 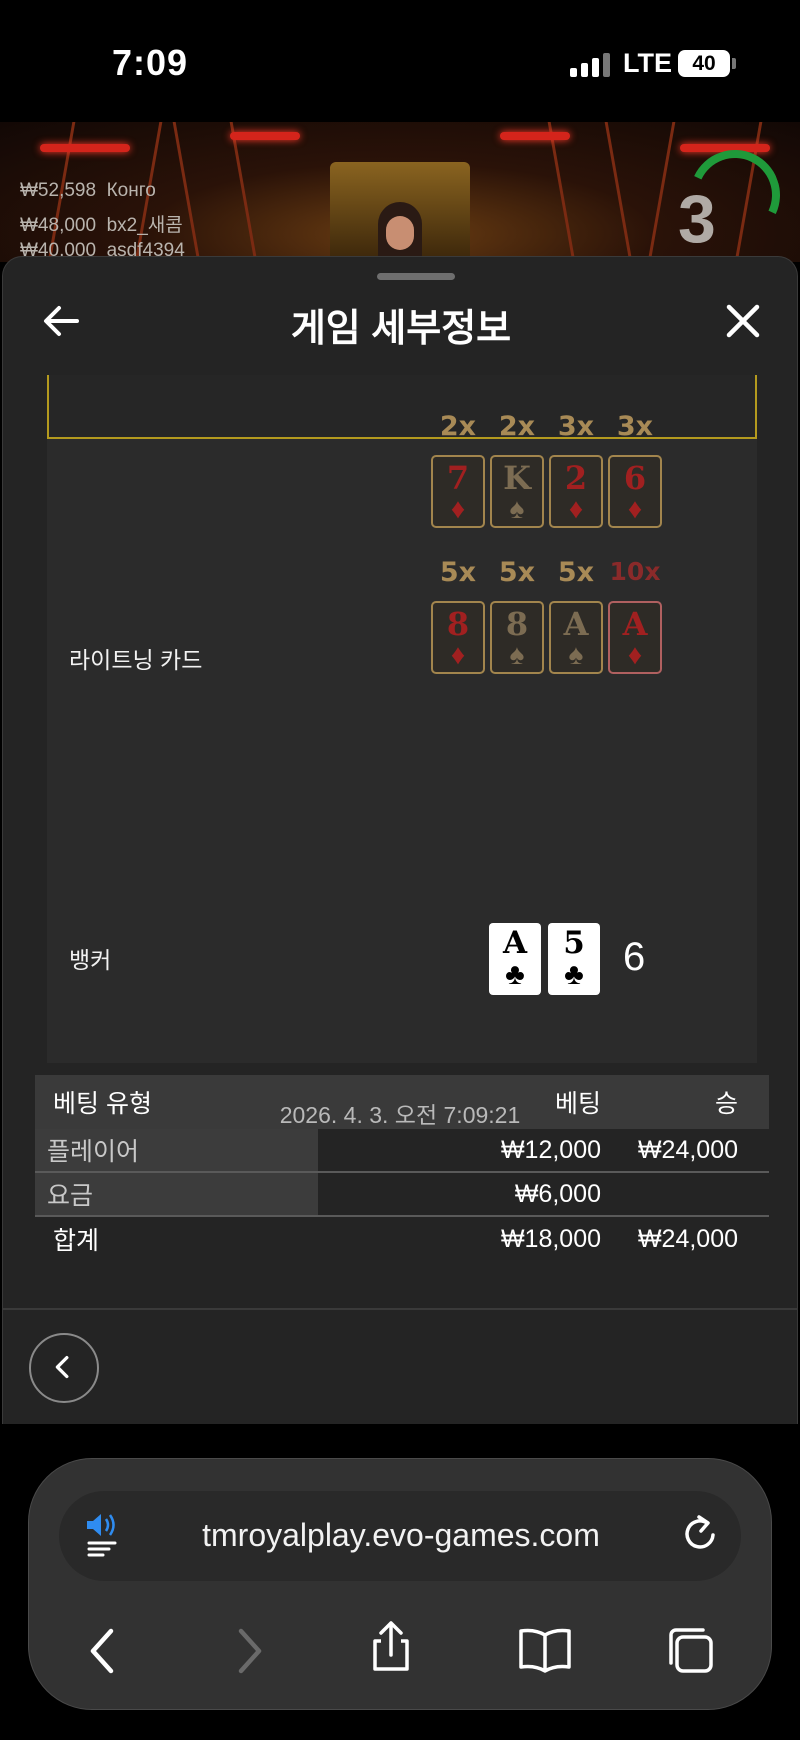 I want to click on table-row: 플레이어 ₩12,000 ₩24,000, so click(x=402, y=1151).